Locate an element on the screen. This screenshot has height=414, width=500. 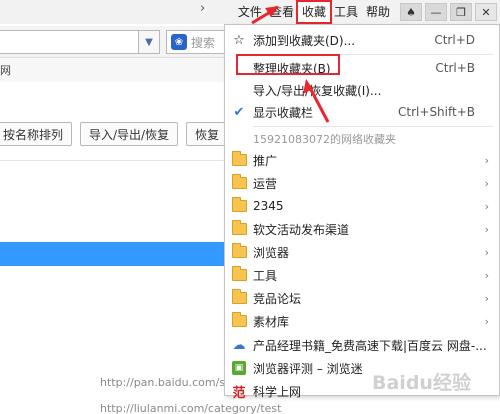
folder-label: 运营 is located at coordinates (265, 183).